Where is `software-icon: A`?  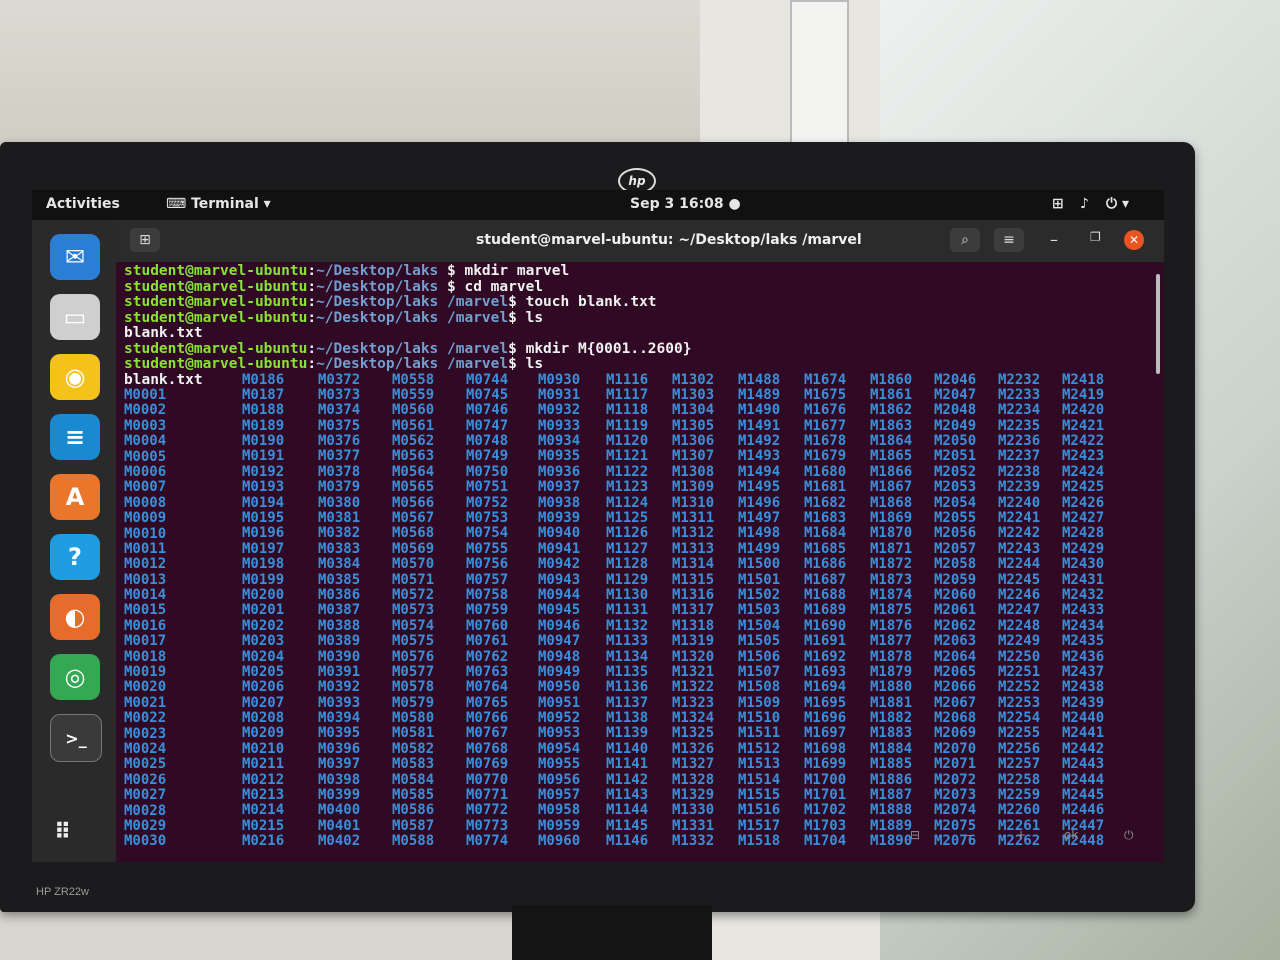 software-icon: A is located at coordinates (75, 497).